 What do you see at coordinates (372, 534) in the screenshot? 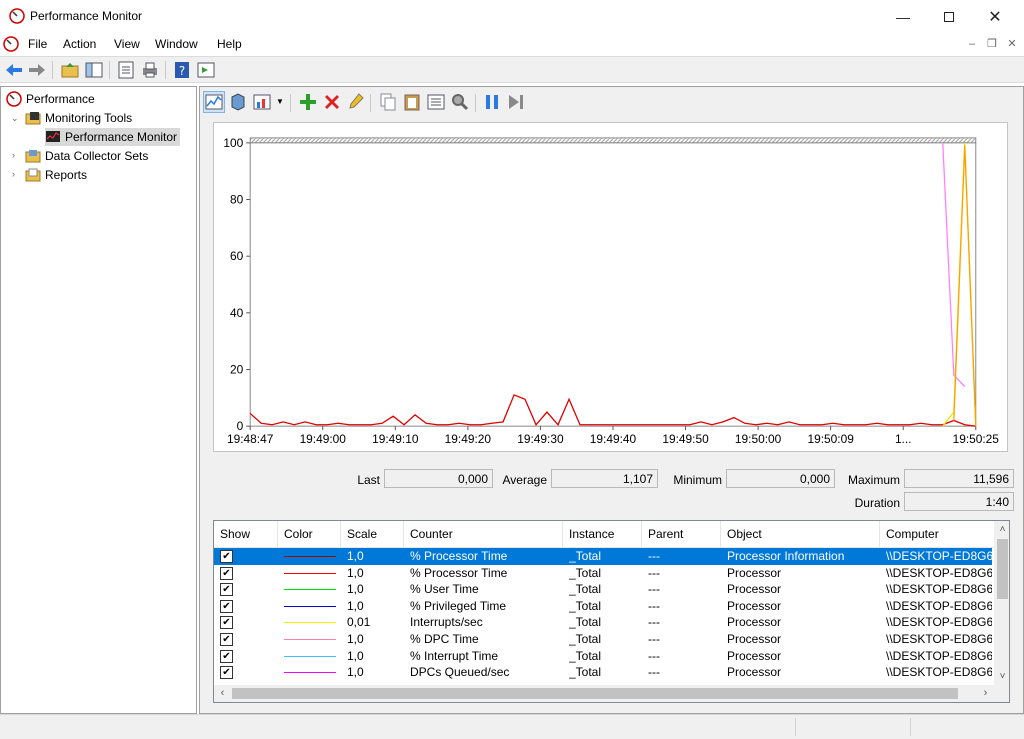
I see `header-scale: Scale` at bounding box center [372, 534].